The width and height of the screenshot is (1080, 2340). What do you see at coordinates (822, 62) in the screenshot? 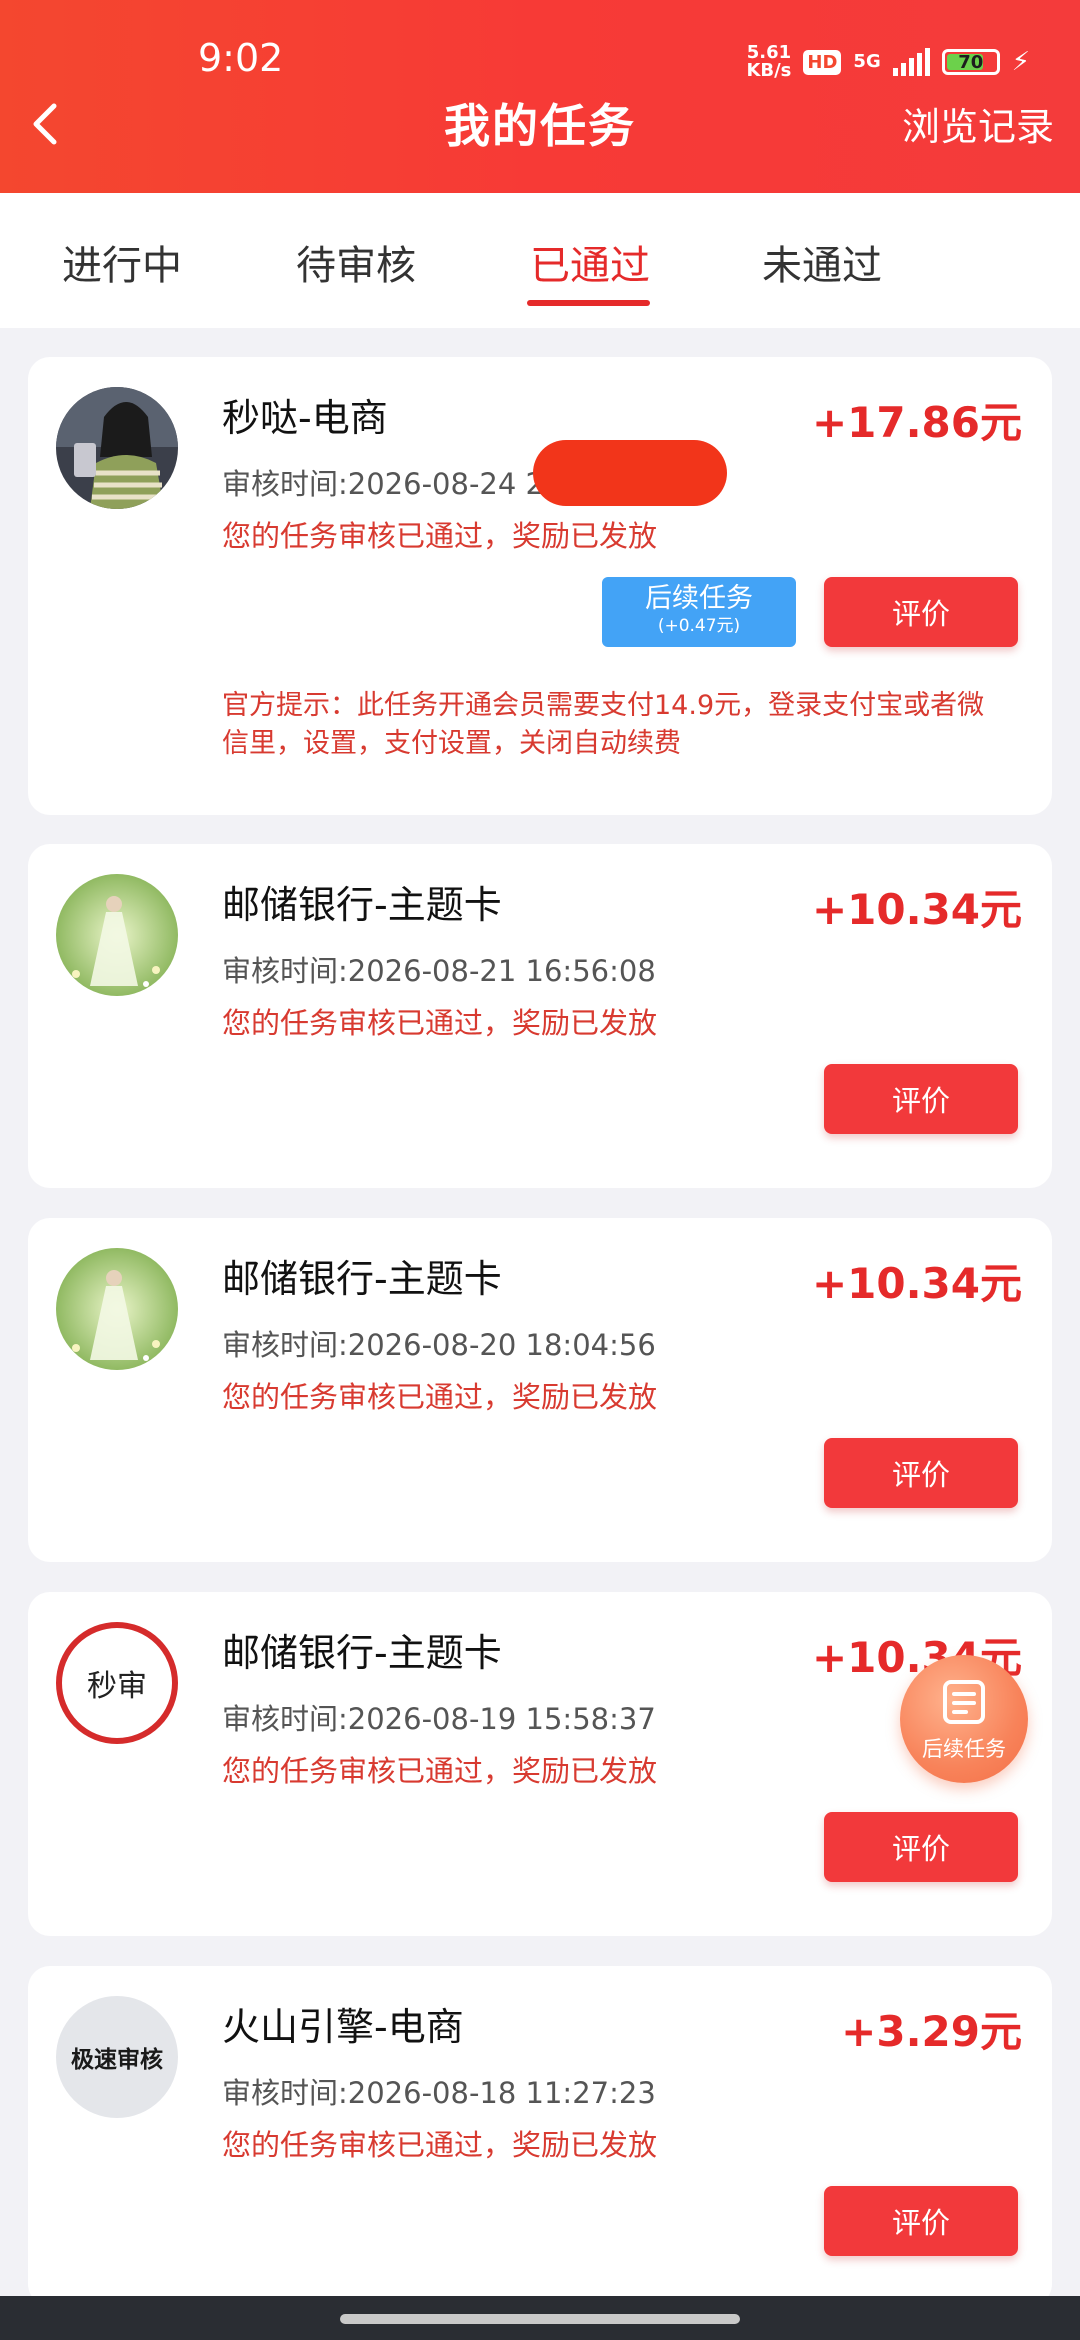
I see `hd-icon: HD` at bounding box center [822, 62].